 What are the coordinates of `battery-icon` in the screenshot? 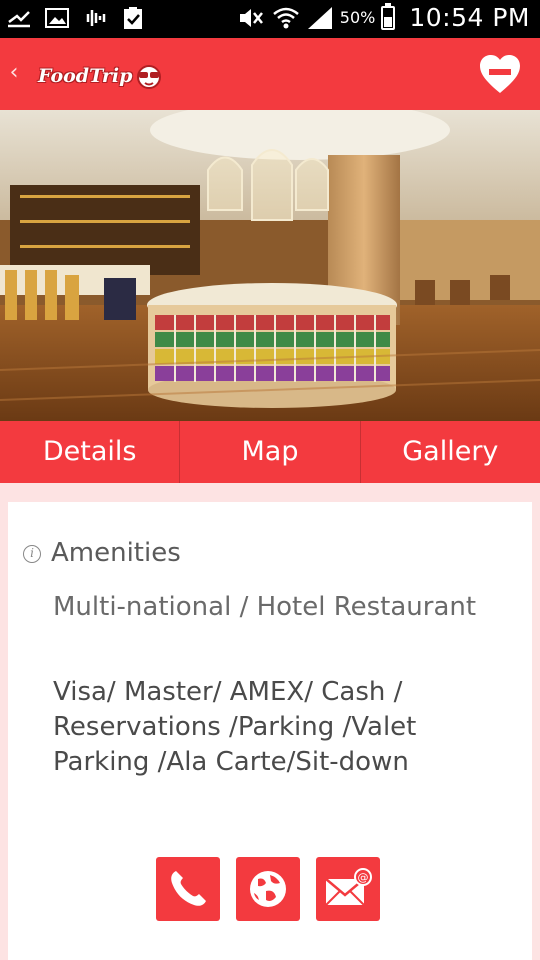 It's located at (388, 16).